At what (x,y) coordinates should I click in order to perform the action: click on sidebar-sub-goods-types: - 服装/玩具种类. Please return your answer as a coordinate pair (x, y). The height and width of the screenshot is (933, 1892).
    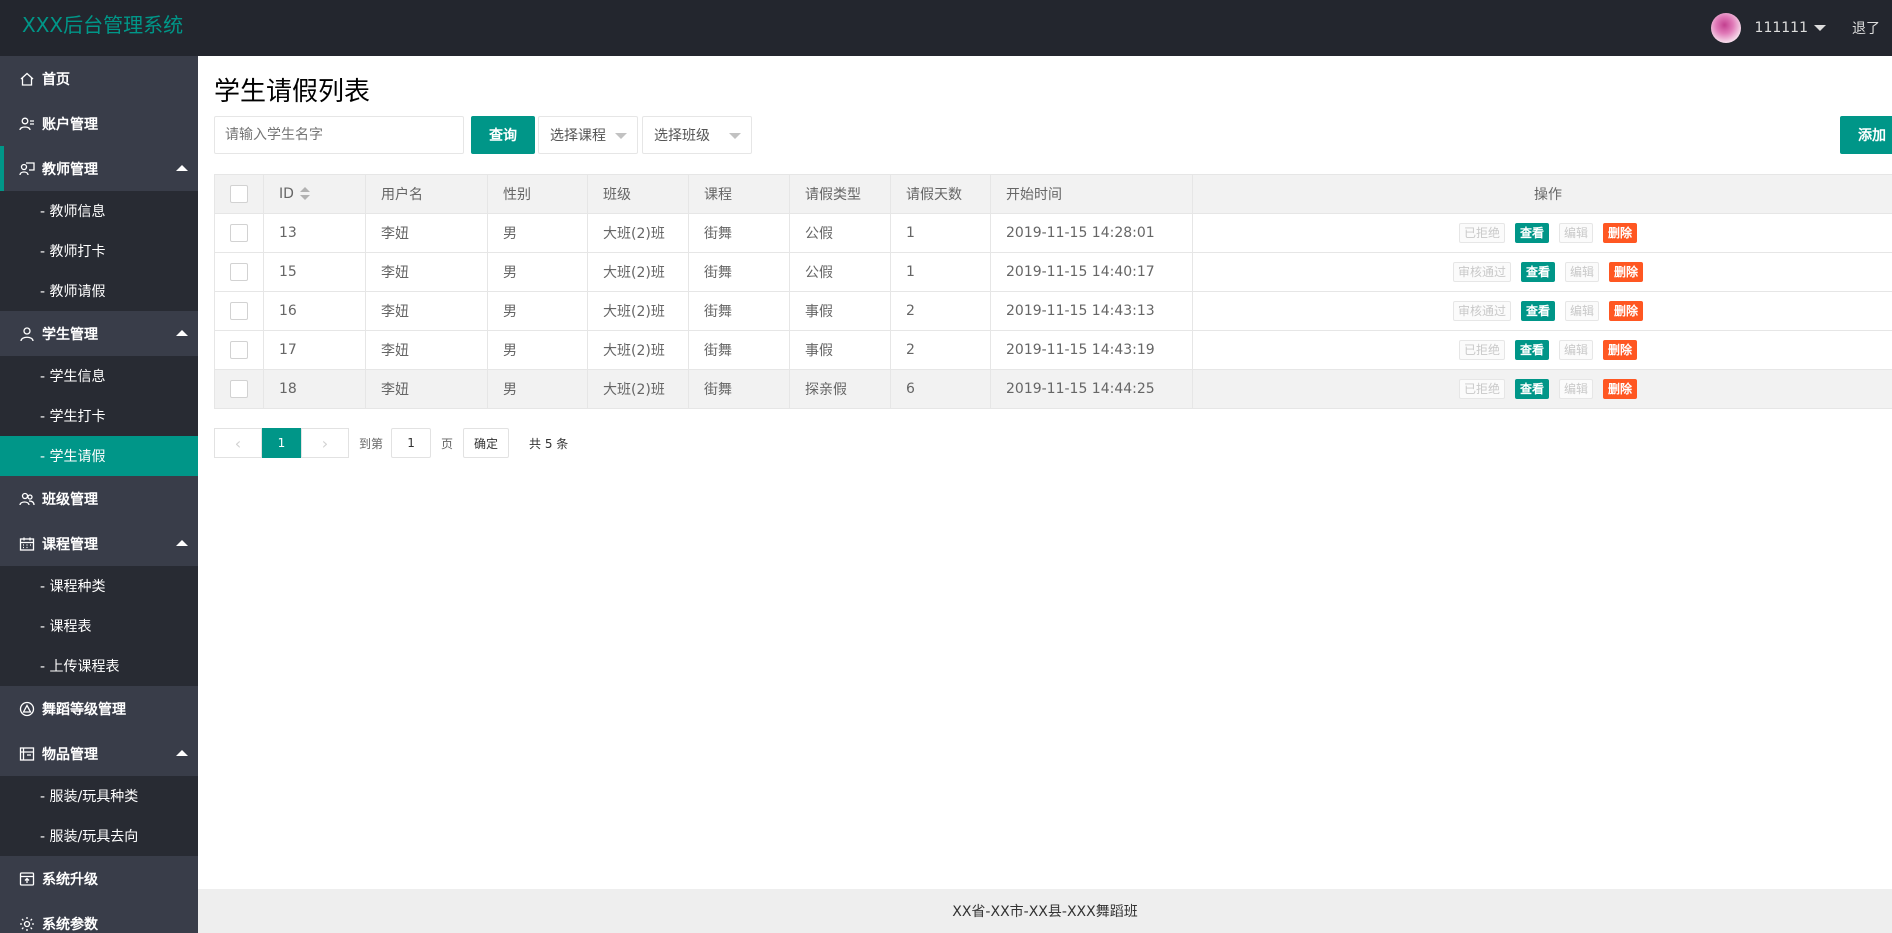
    Looking at the image, I should click on (99, 796).